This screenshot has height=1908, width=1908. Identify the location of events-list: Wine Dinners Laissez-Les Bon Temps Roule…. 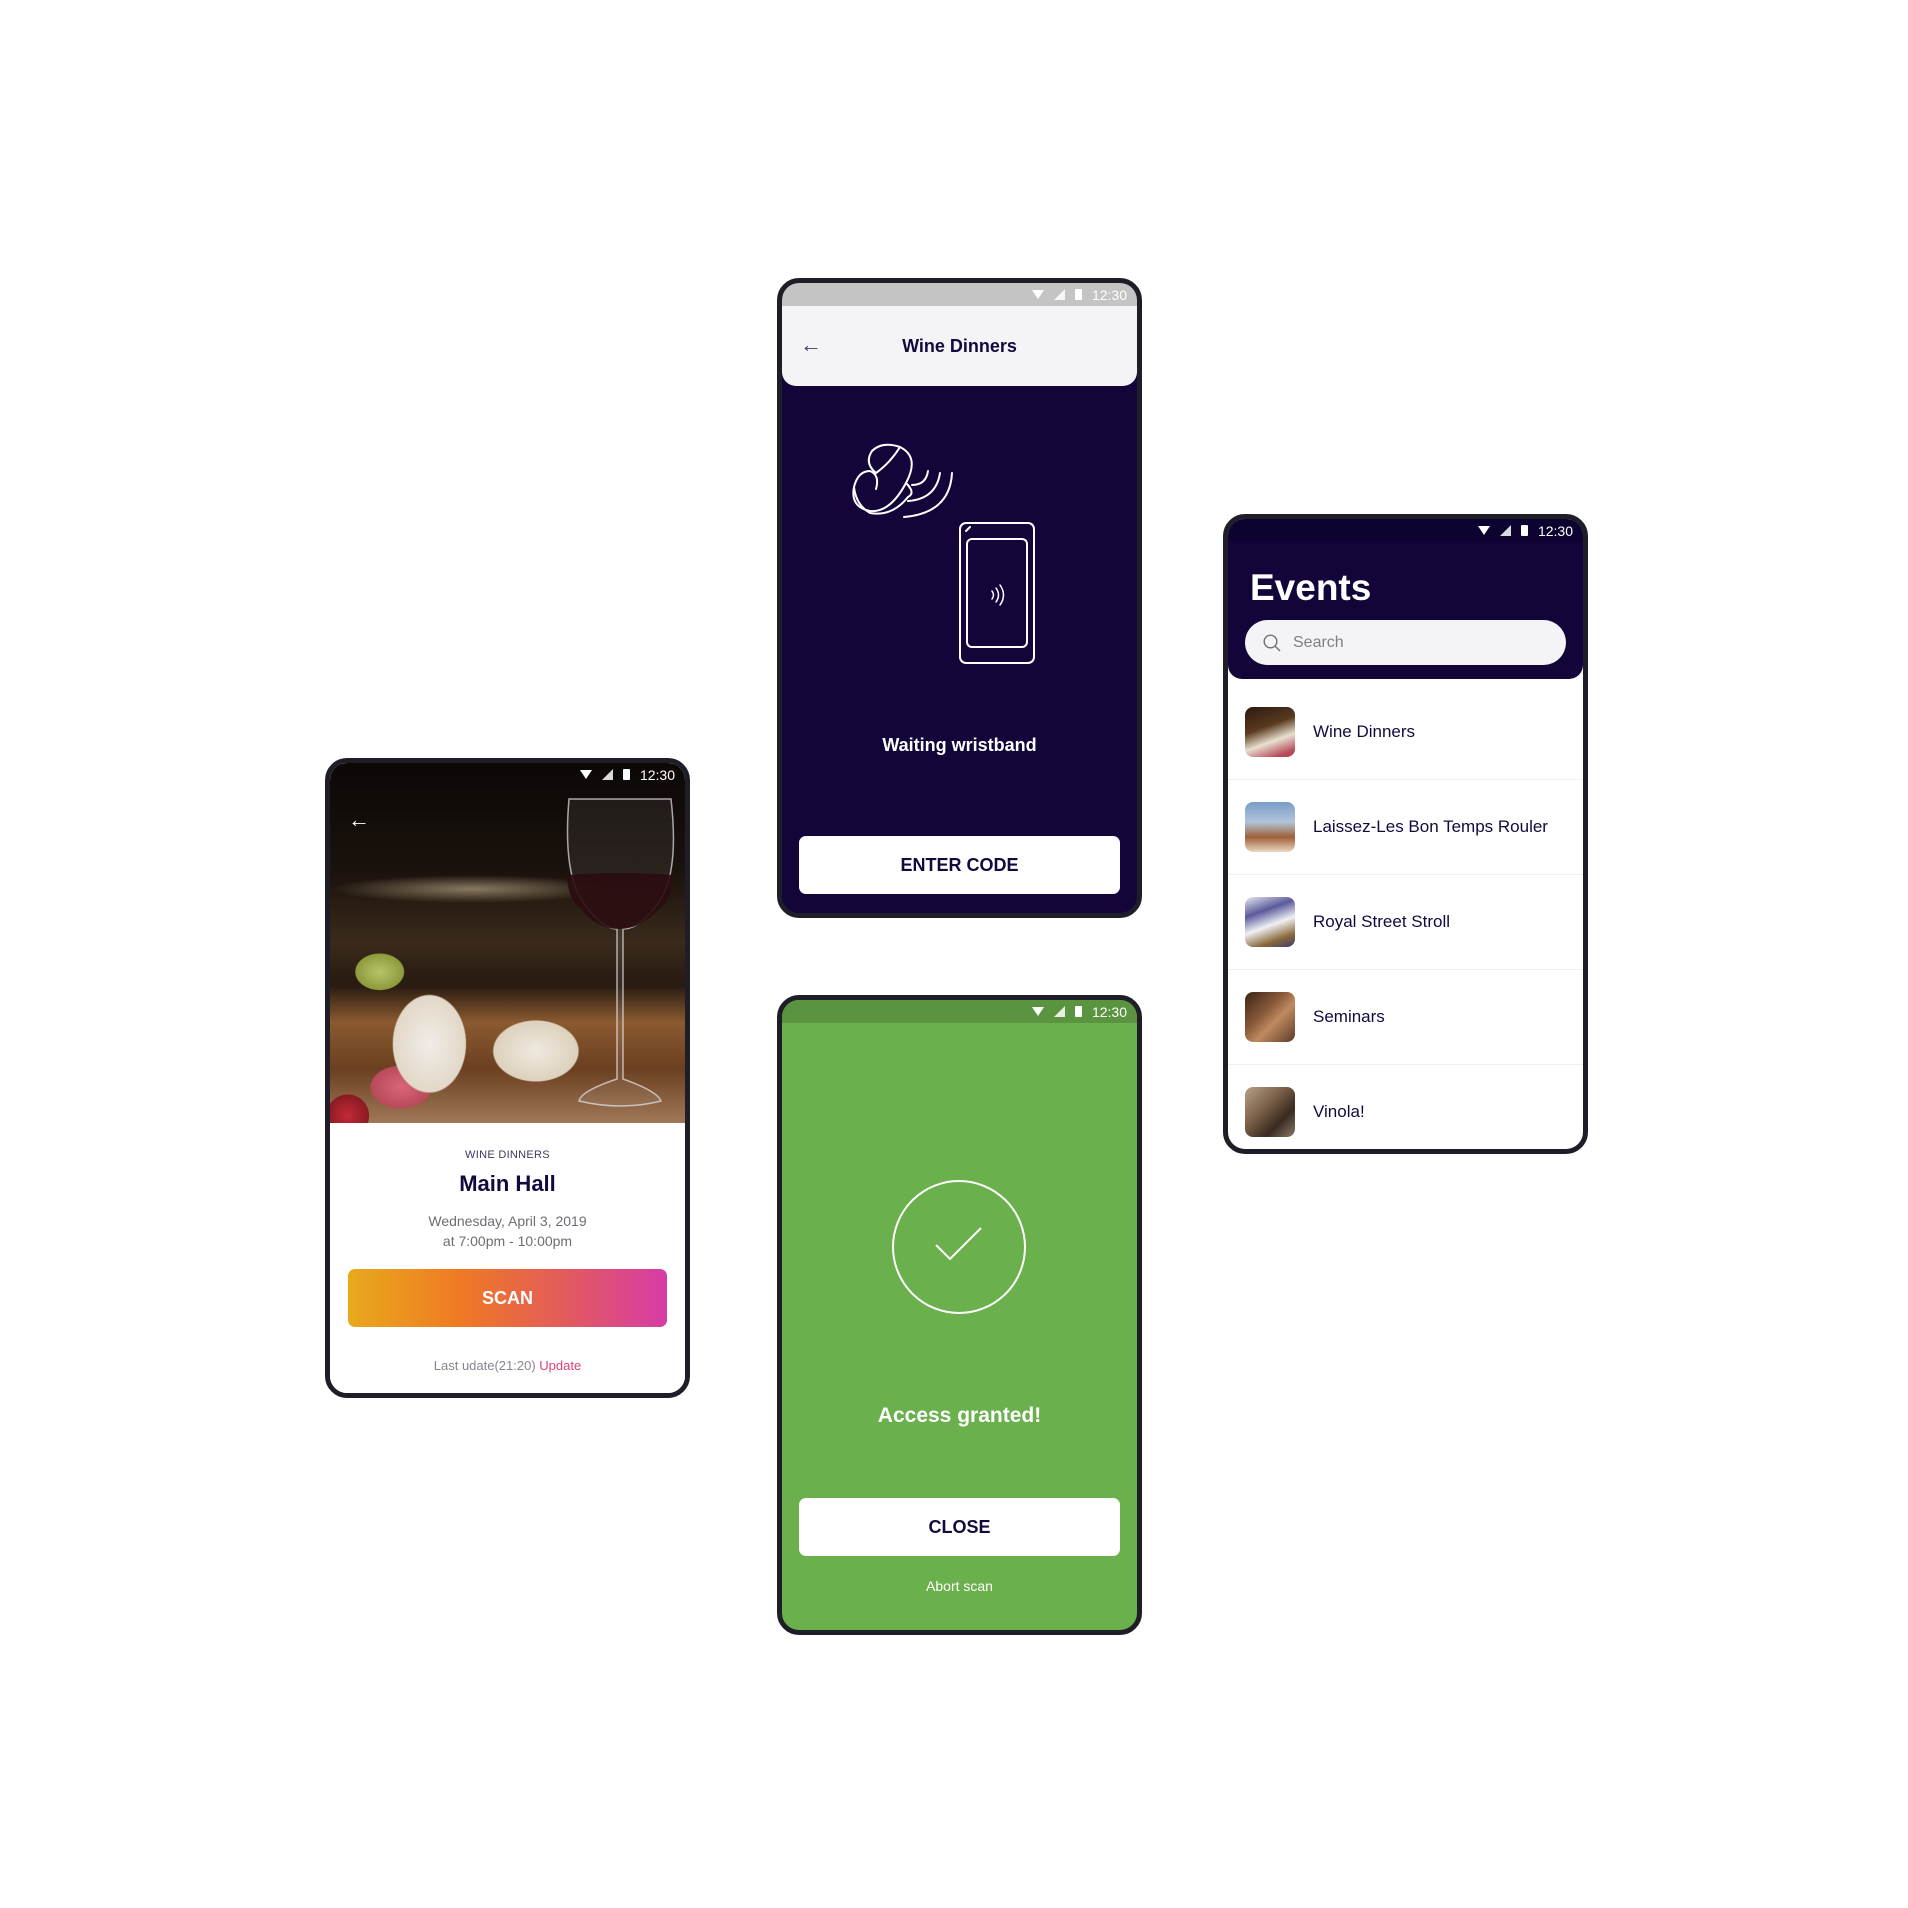
(1405, 917).